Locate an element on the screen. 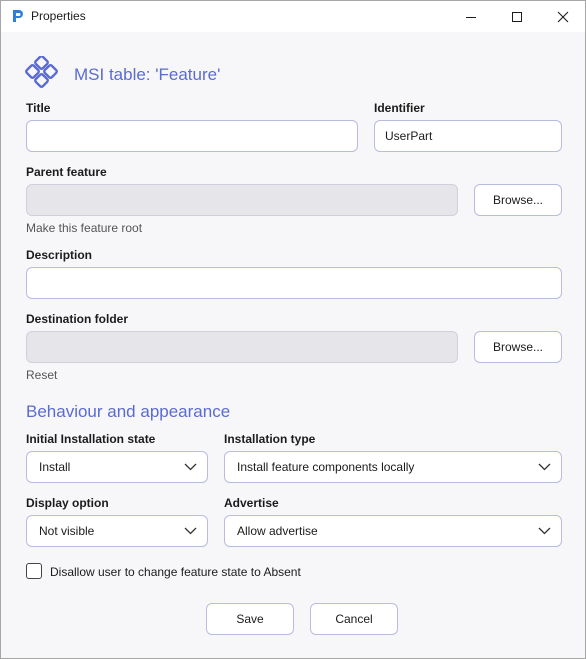 This screenshot has height=659, width=586. identifier-value: UserPart is located at coordinates (409, 136).